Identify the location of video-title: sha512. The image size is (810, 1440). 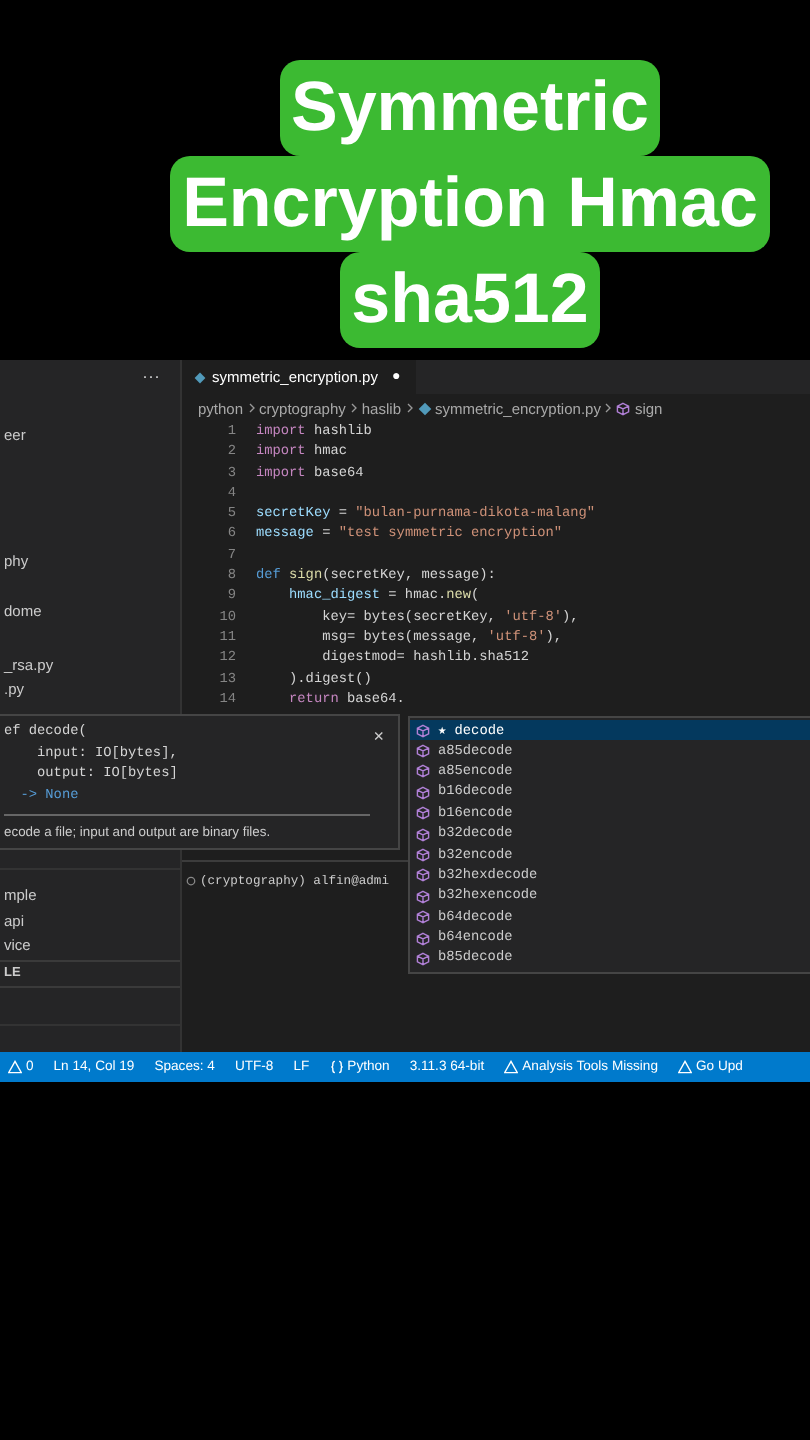
(470, 300).